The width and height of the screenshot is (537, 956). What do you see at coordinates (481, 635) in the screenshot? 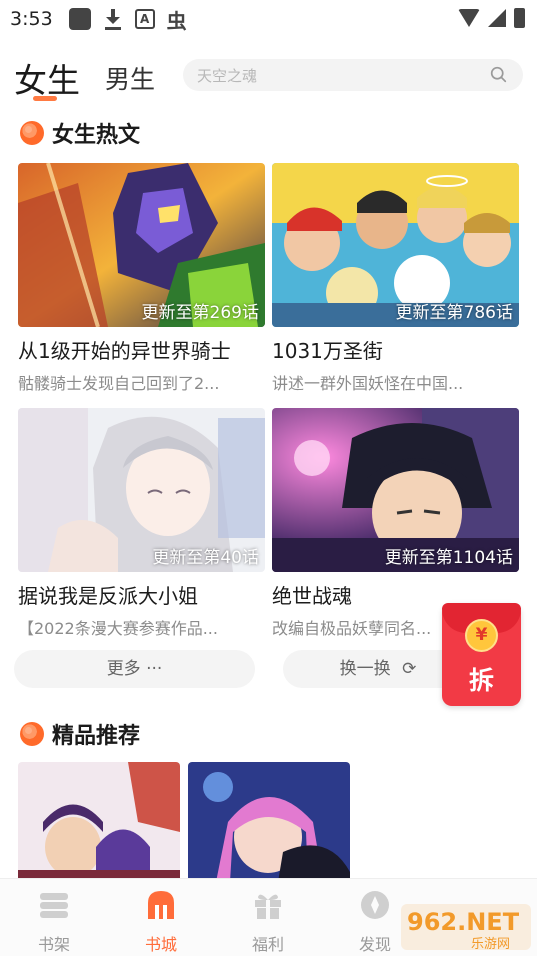
I see `coin-icon: ¥` at bounding box center [481, 635].